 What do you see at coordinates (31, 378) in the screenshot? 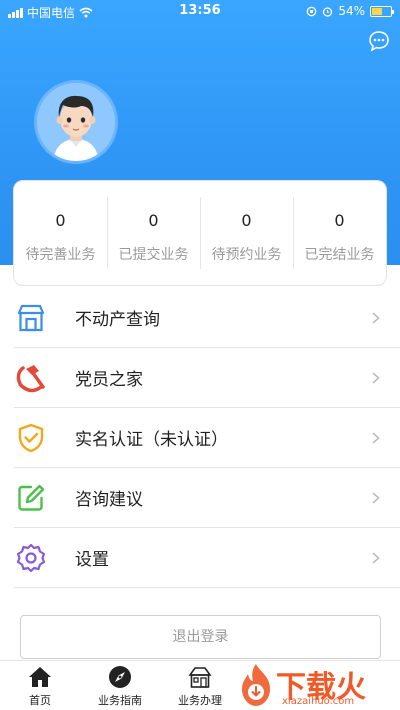
I see `hammer-sickle-icon` at bounding box center [31, 378].